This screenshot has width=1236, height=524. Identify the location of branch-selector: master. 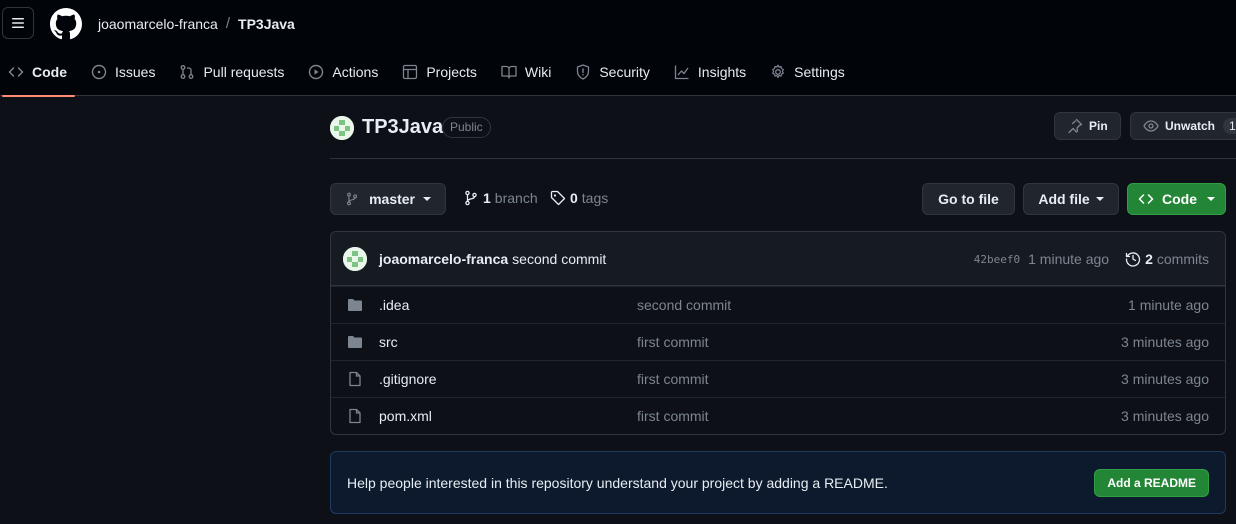
(388, 199).